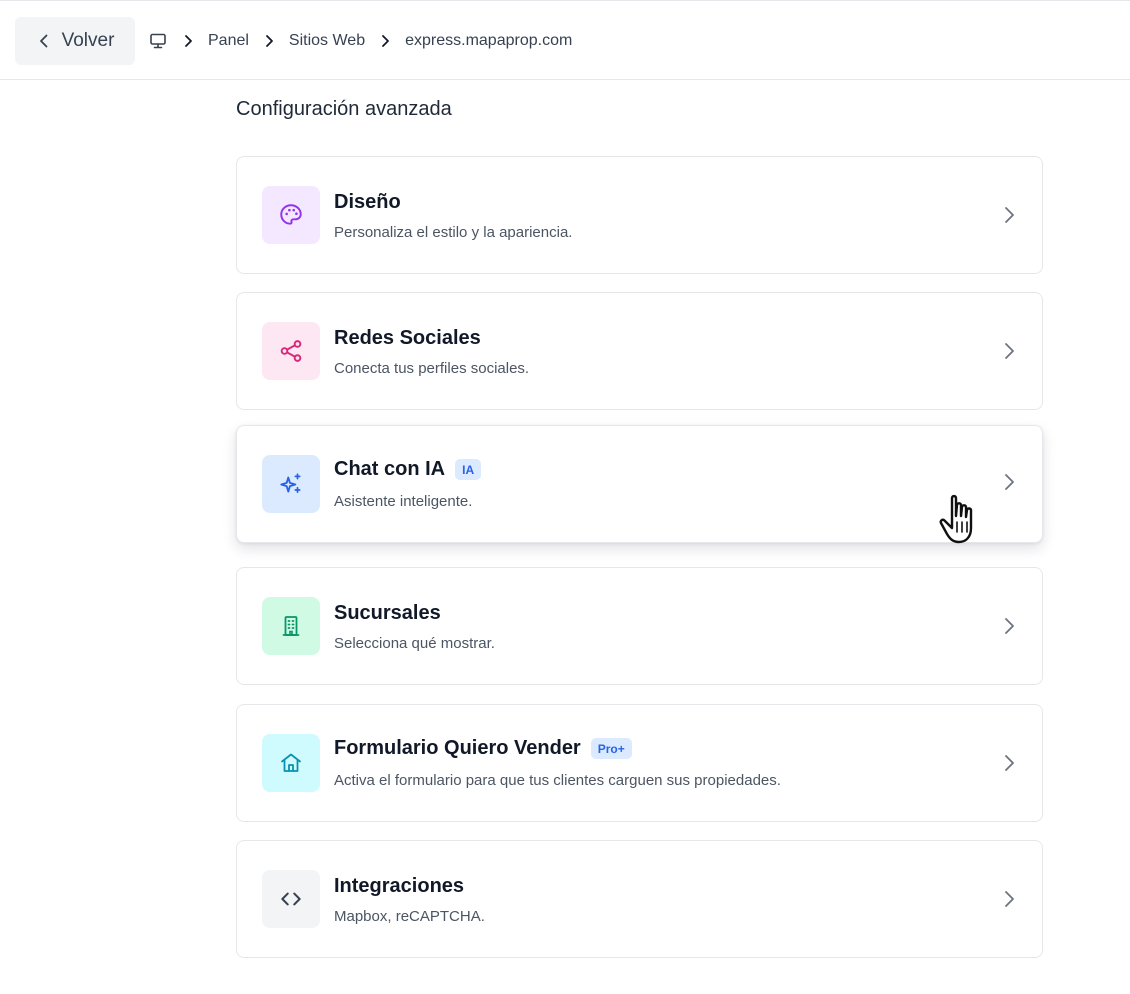 The image size is (1130, 994). I want to click on card-chat-con-ia: Chat con IA IA Asistente inteligente., so click(639, 484).